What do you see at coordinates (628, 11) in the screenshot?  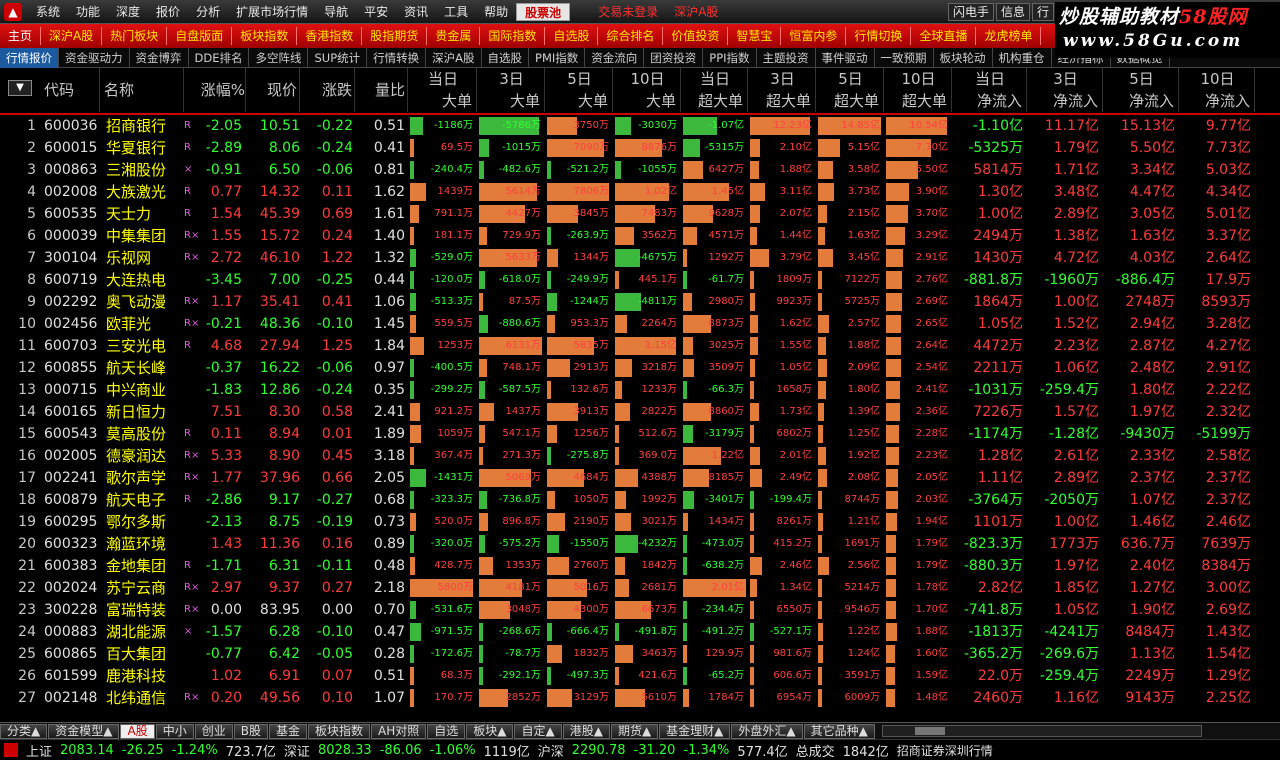 I see `menu-red-item: 交易未登录` at bounding box center [628, 11].